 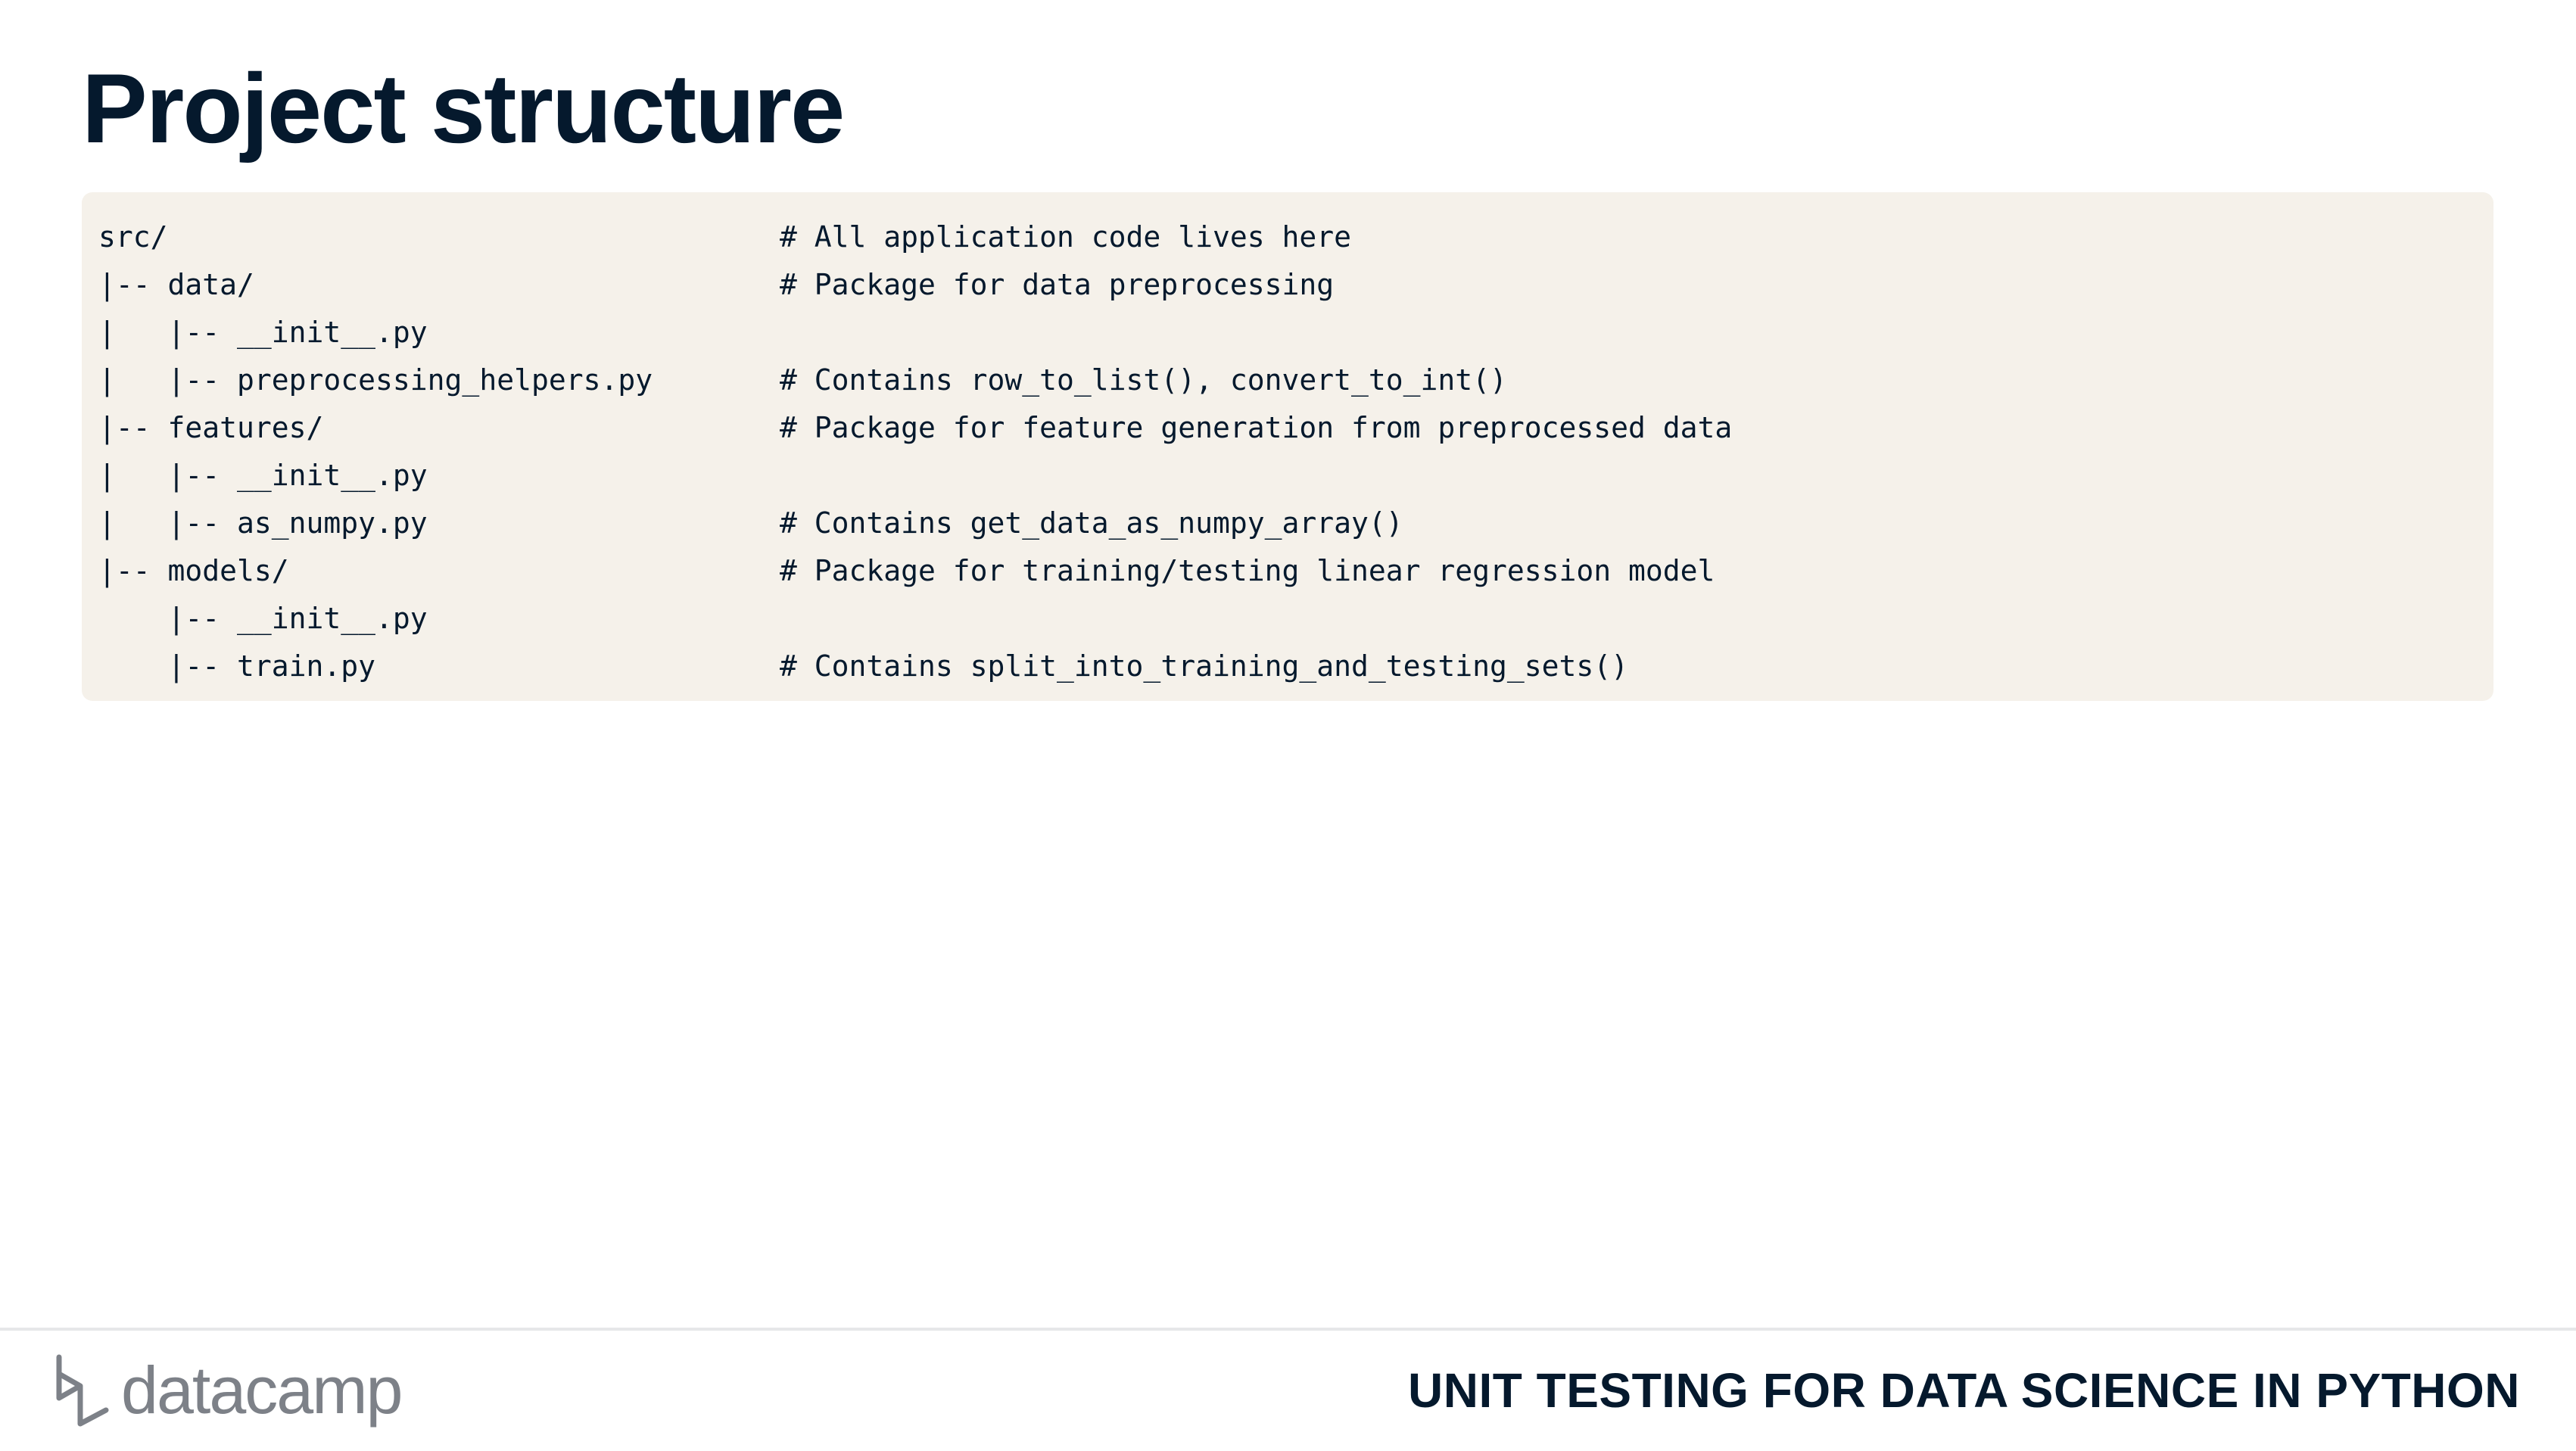 What do you see at coordinates (1057, 284) in the screenshot?
I see `code-comment: # Package for data preprocessing` at bounding box center [1057, 284].